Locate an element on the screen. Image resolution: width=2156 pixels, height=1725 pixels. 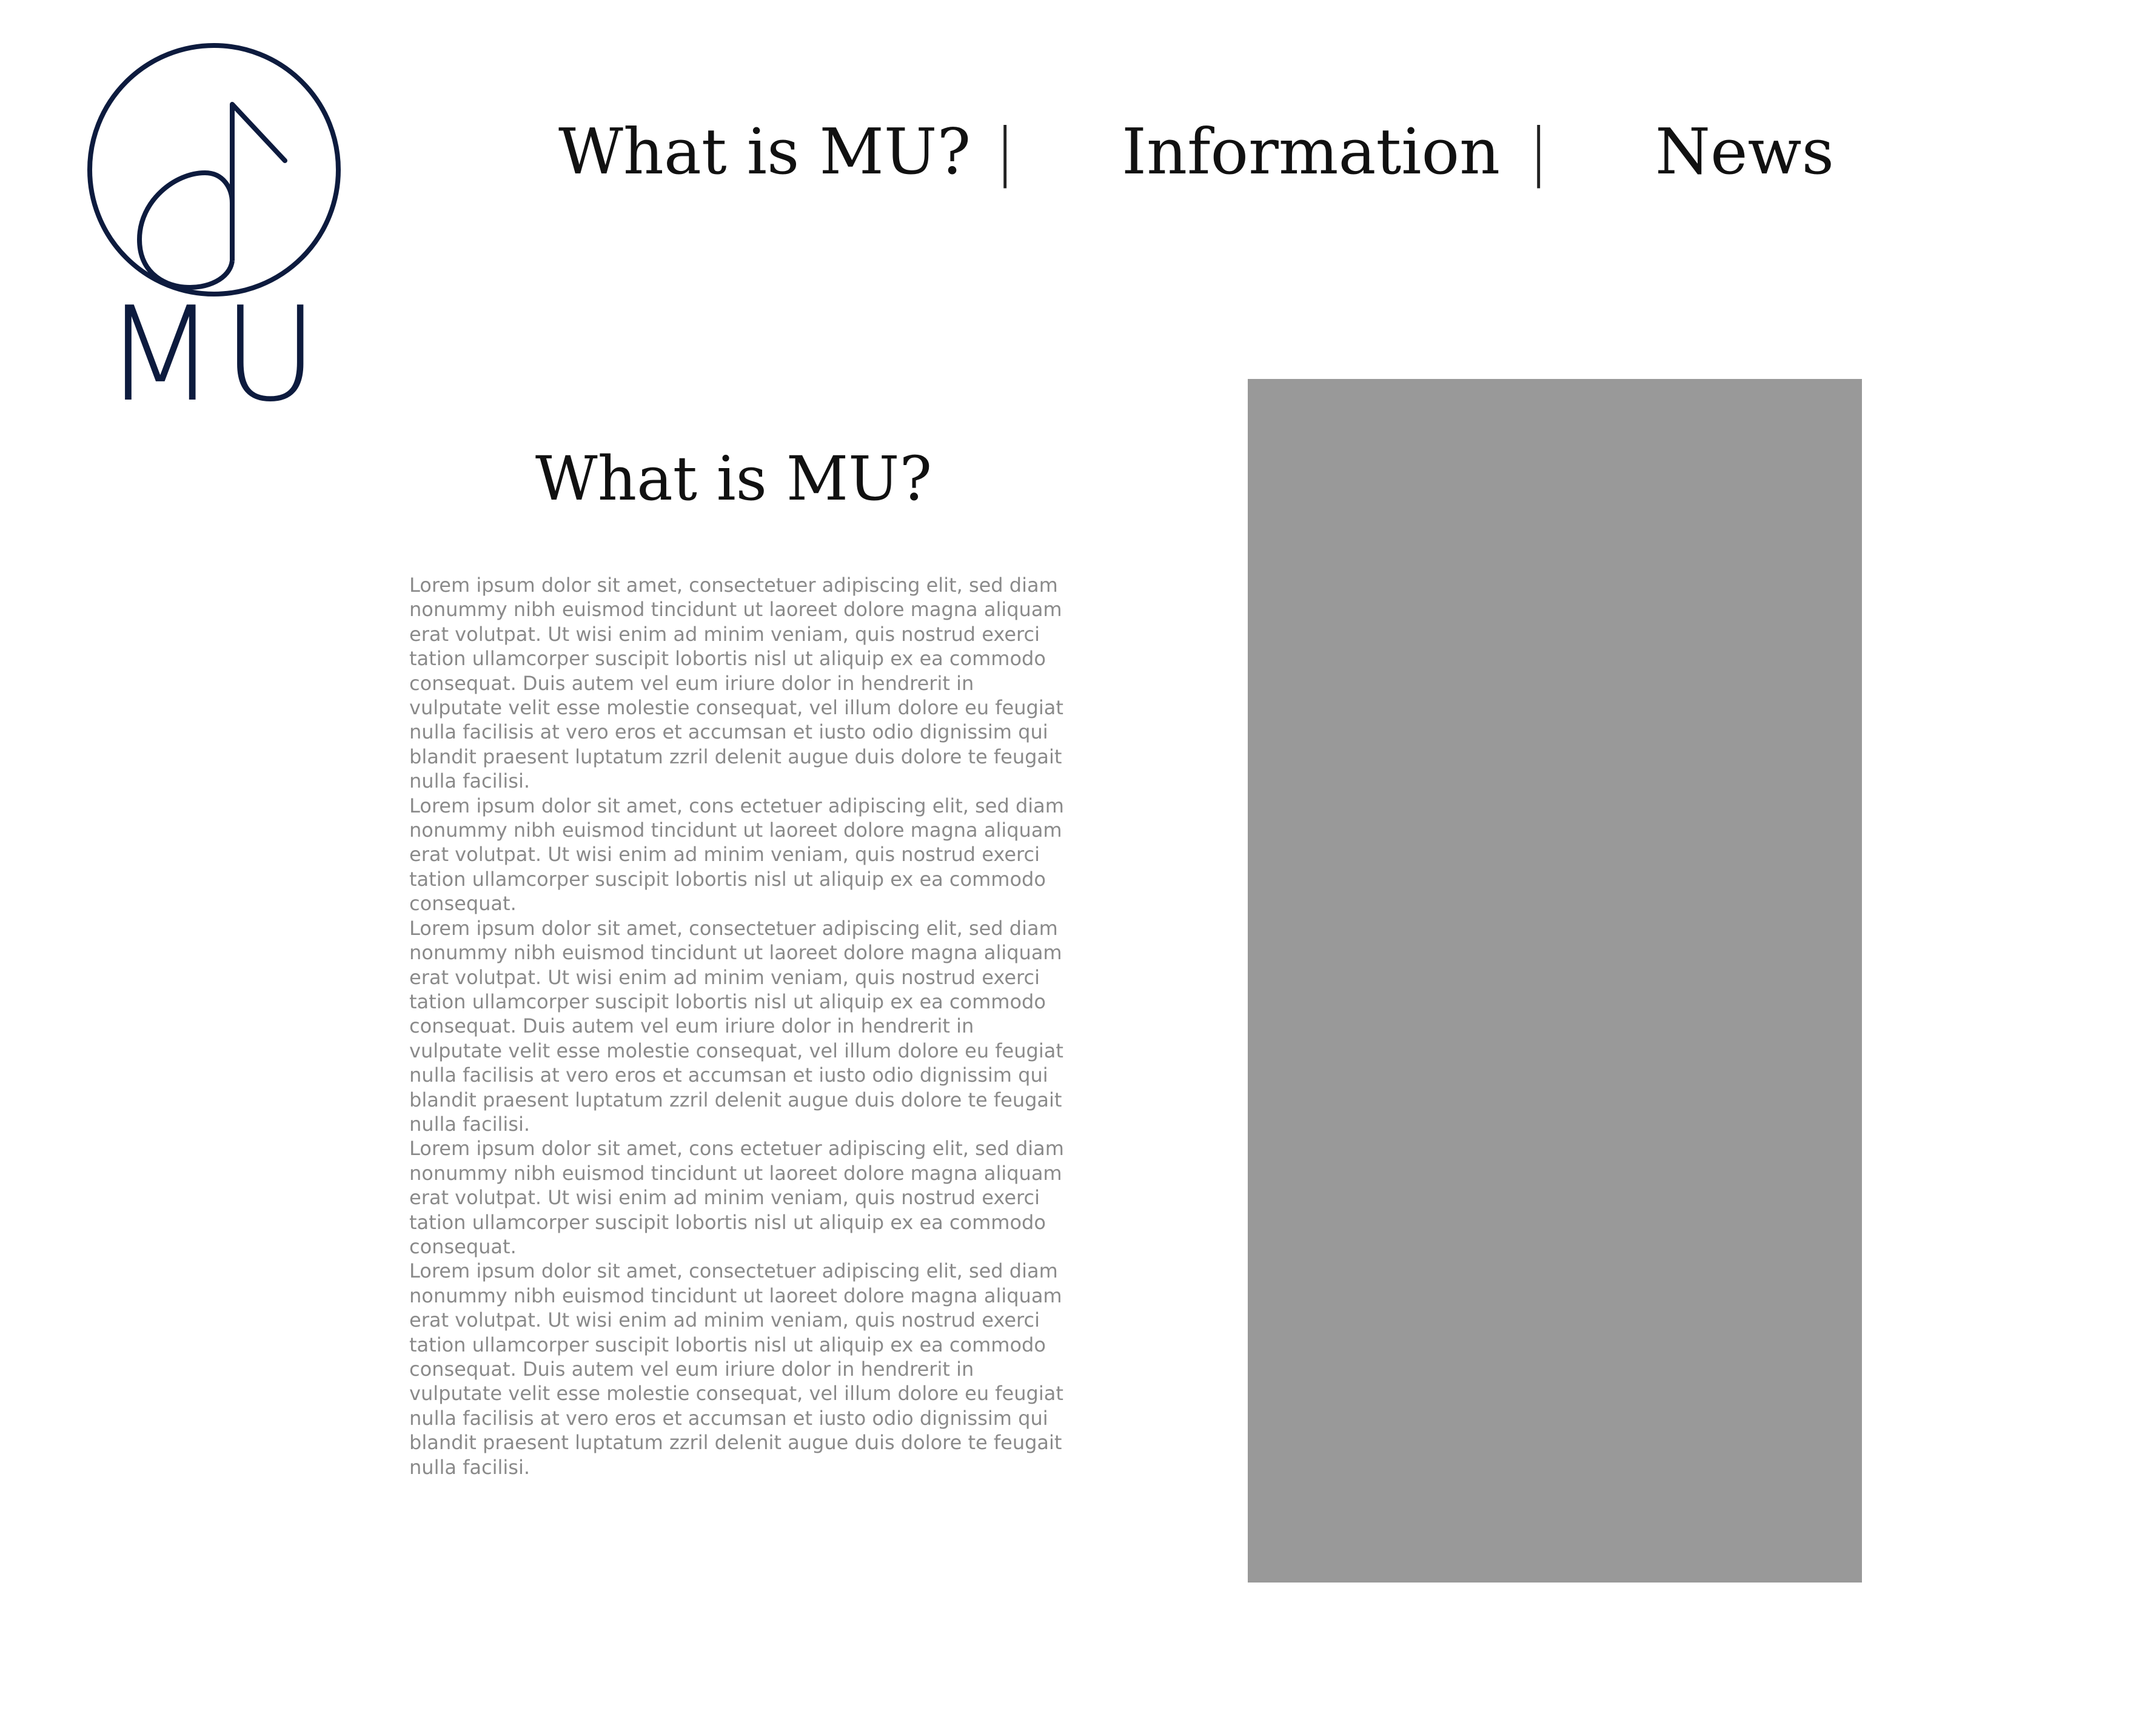
logo-text: MU is located at coordinates (214, 354).